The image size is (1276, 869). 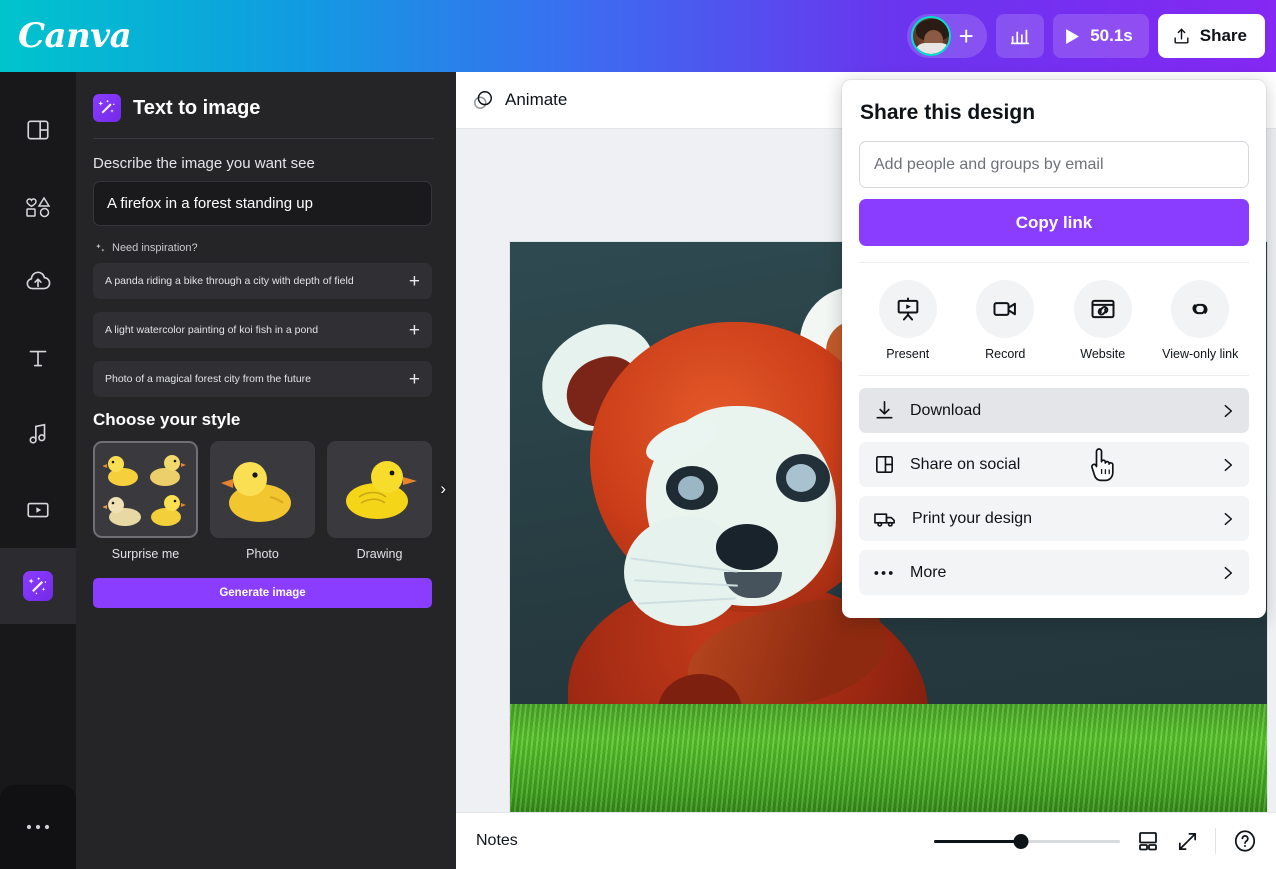 What do you see at coordinates (946, 410) in the screenshot?
I see `row-label: Download` at bounding box center [946, 410].